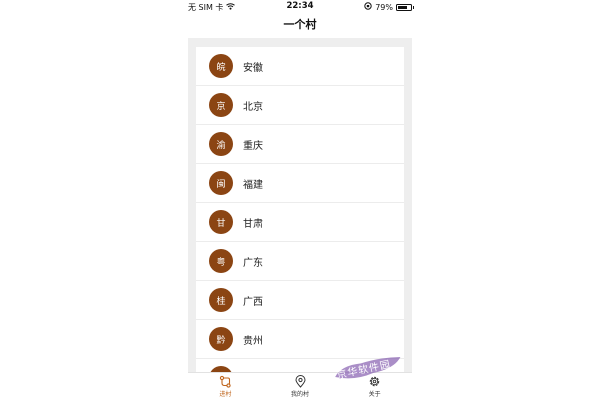 The width and height of the screenshot is (600, 400). I want to click on province-name: 甘肃, so click(253, 224).